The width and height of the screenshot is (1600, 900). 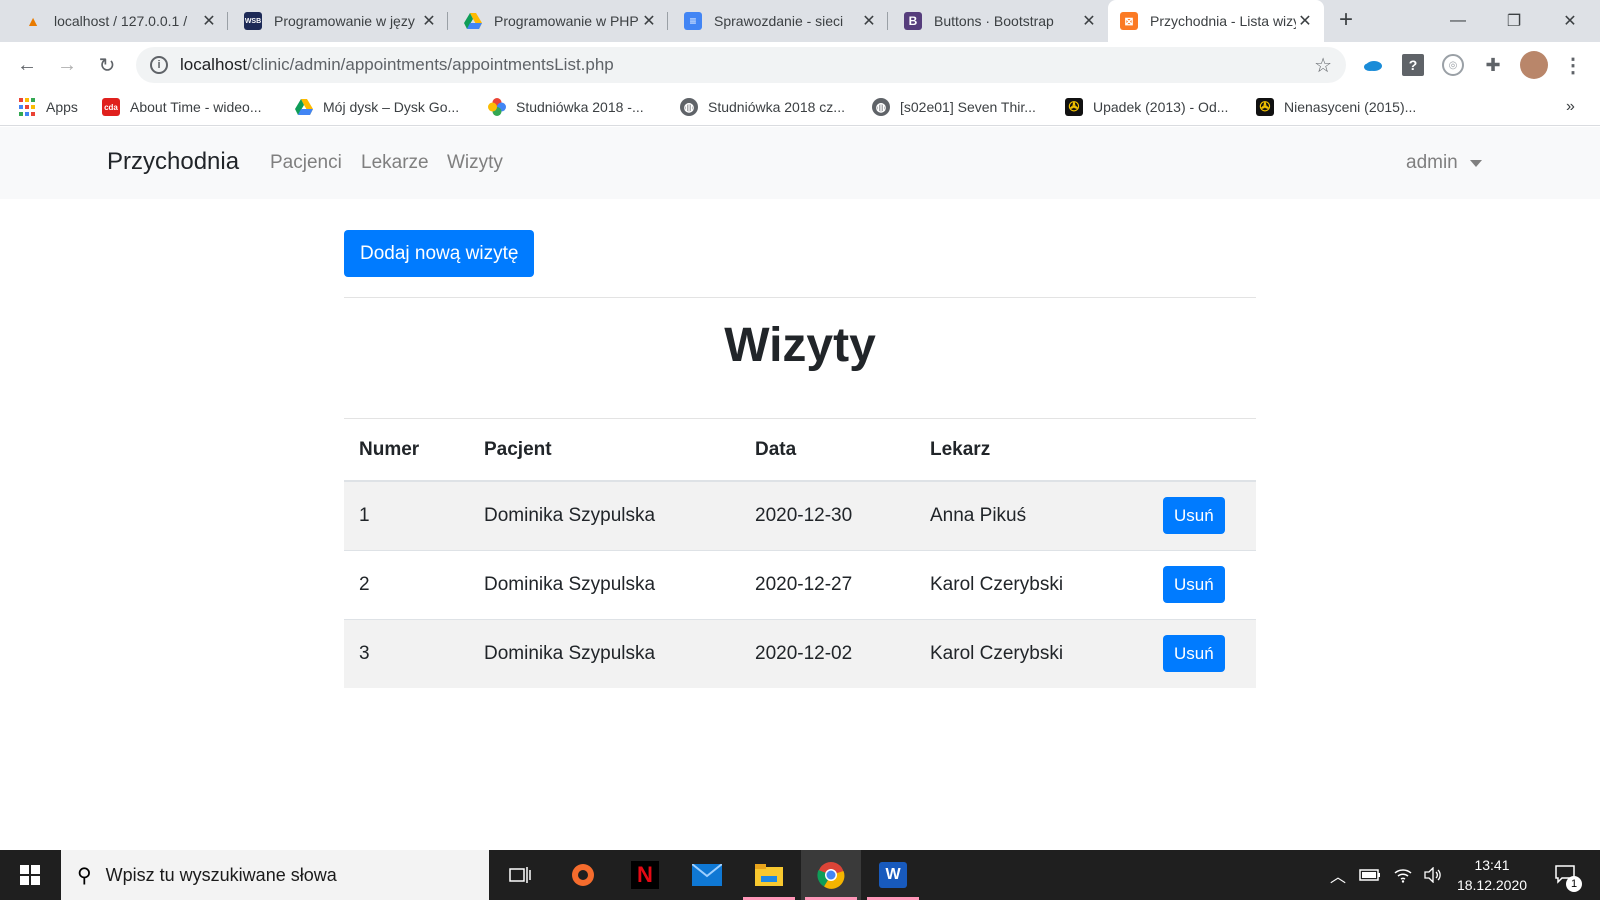 What do you see at coordinates (1413, 65) in the screenshot?
I see `help-extension-icon: ?` at bounding box center [1413, 65].